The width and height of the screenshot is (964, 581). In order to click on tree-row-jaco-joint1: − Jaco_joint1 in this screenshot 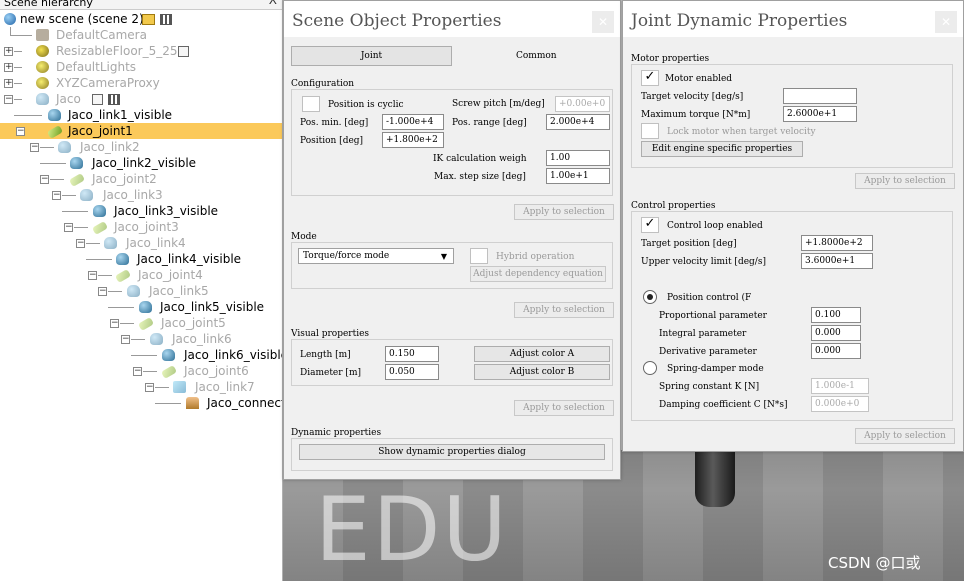, I will do `click(141, 131)`.